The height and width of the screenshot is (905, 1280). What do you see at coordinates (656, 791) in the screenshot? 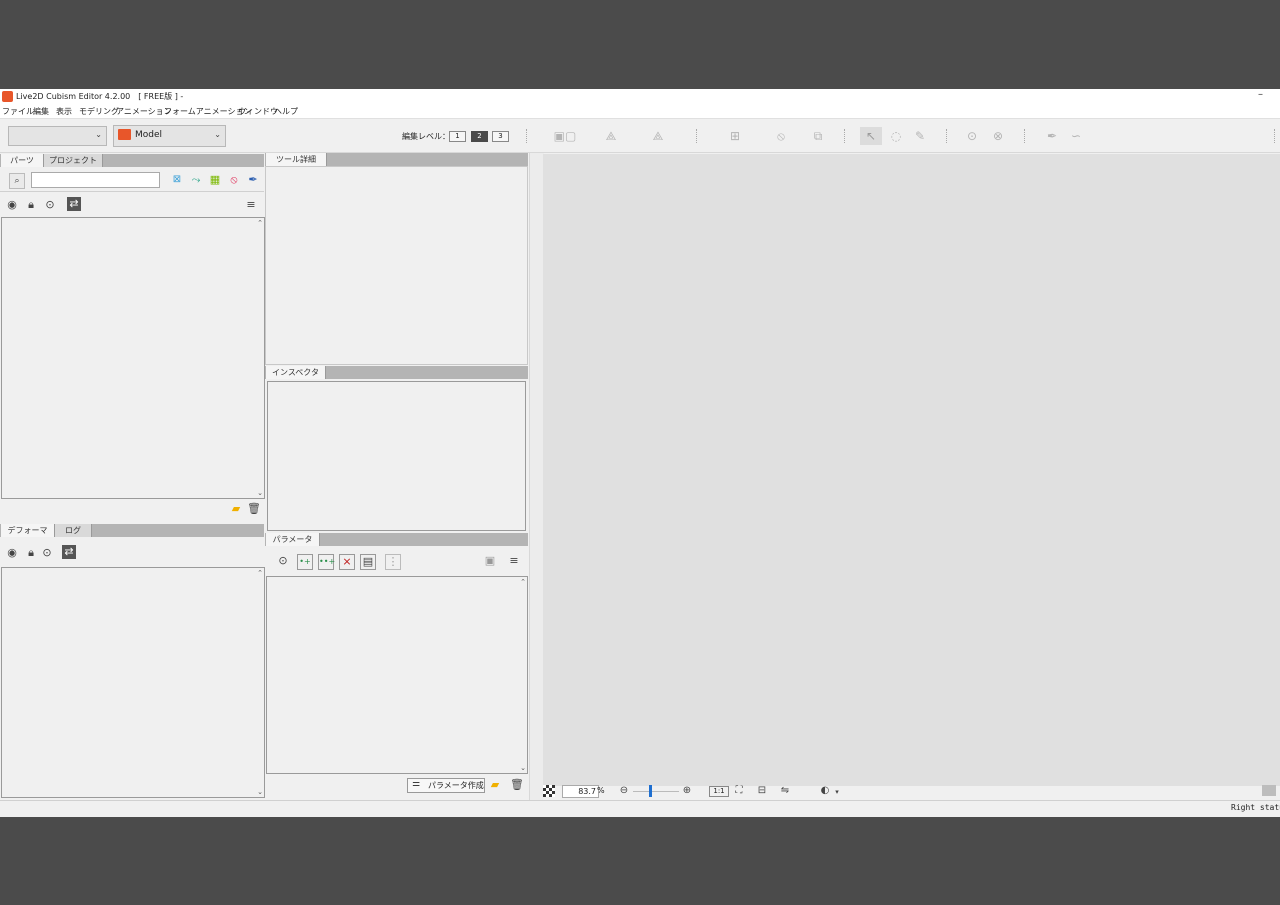
I see `zoom-slider-track` at bounding box center [656, 791].